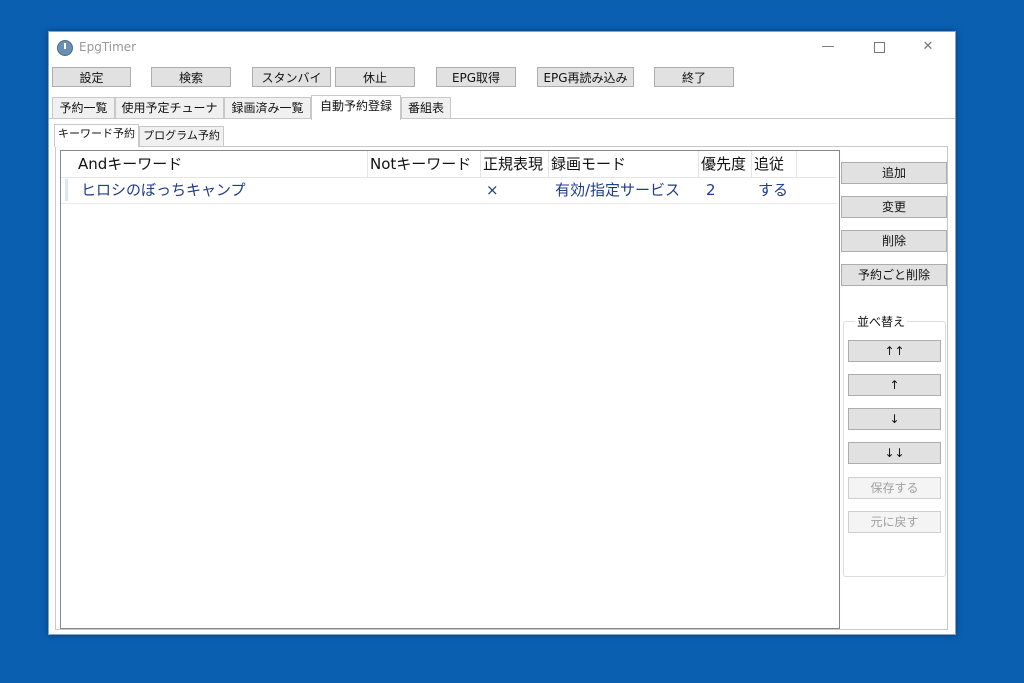  Describe the element at coordinates (694, 77) in the screenshot. I see `exit-button: 終了` at that location.